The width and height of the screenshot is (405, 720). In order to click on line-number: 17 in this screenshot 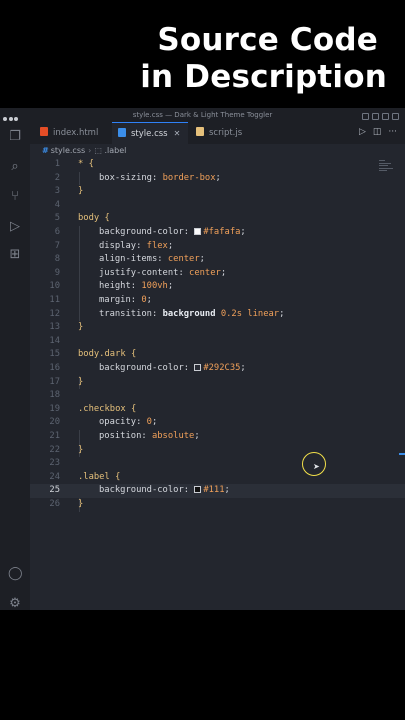, I will do `click(54, 381)`.